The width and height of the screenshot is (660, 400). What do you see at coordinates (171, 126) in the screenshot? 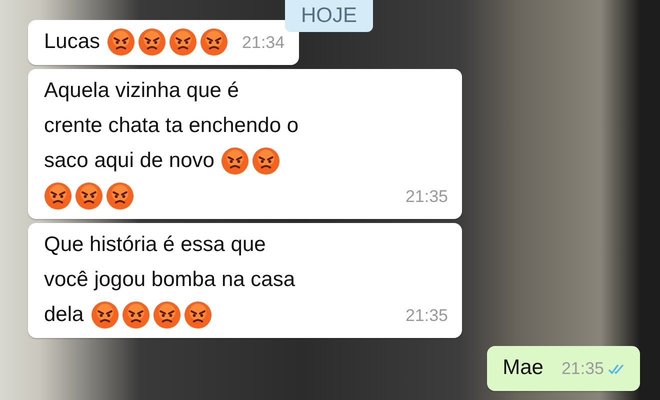
I see `message-text: crente chata ta enchendo o` at bounding box center [171, 126].